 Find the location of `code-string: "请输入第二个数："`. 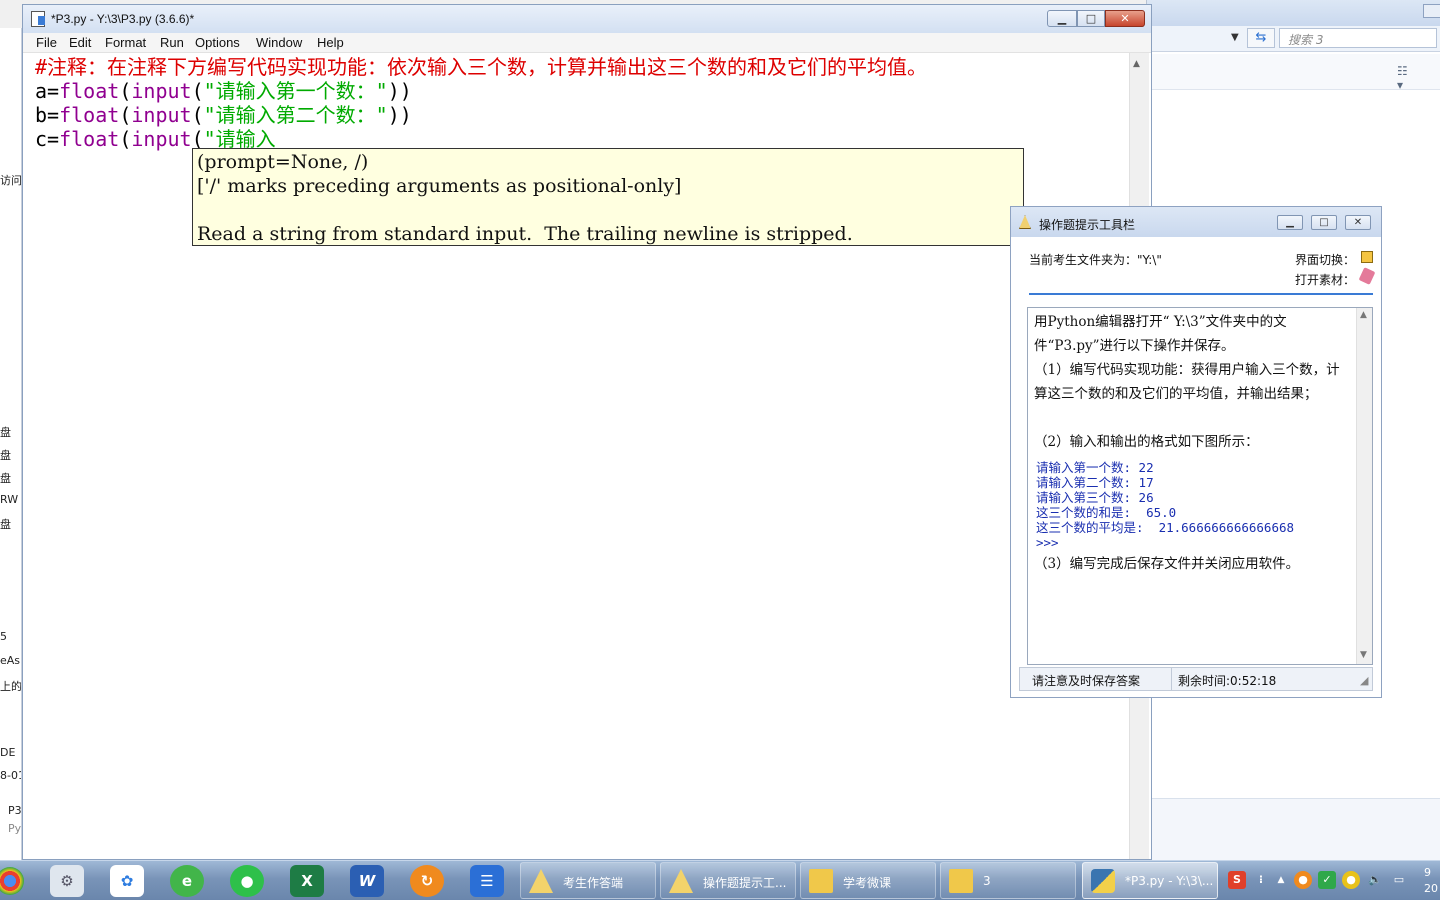

code-string: "请输入第二个数：" is located at coordinates (295, 115).